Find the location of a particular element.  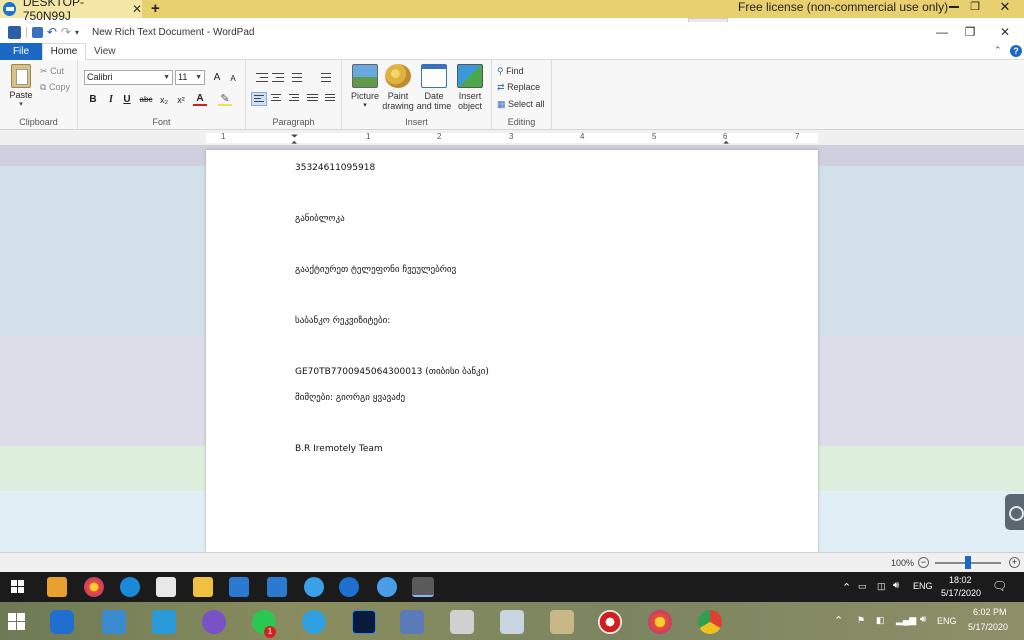

font-size-select: 11 ▼ is located at coordinates (190, 77).